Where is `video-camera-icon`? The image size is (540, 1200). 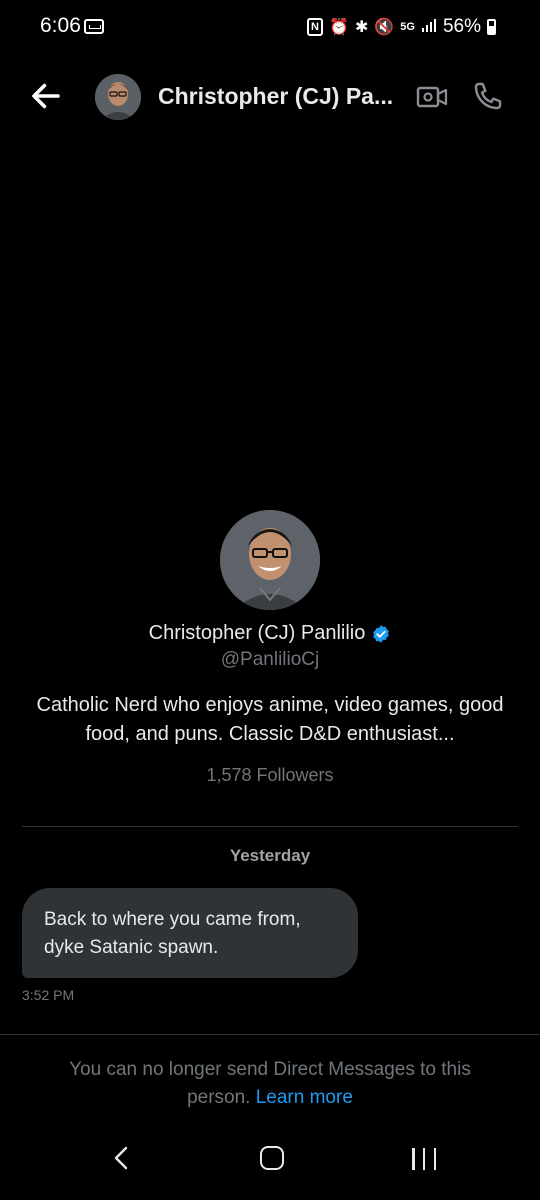
video-camera-icon is located at coordinates (432, 97).